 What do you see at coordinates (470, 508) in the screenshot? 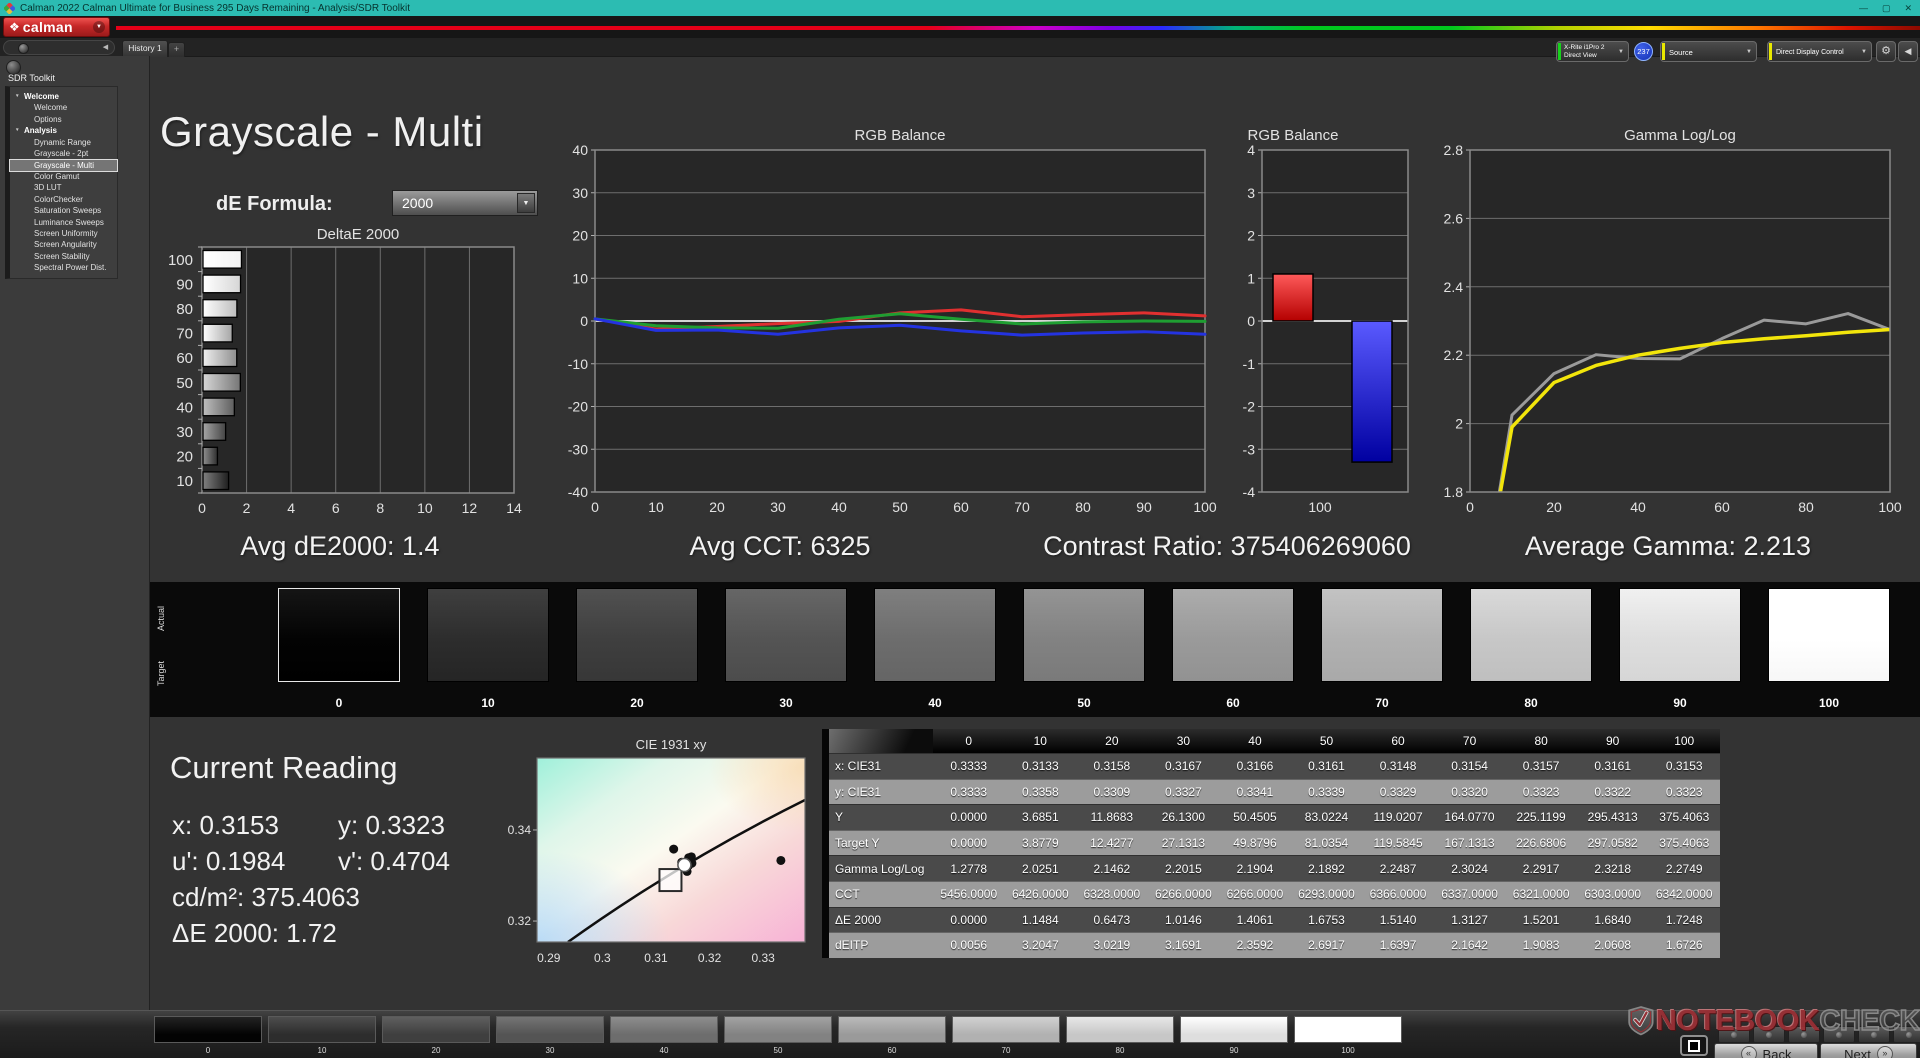
I see `svg-text: 12` at bounding box center [470, 508].